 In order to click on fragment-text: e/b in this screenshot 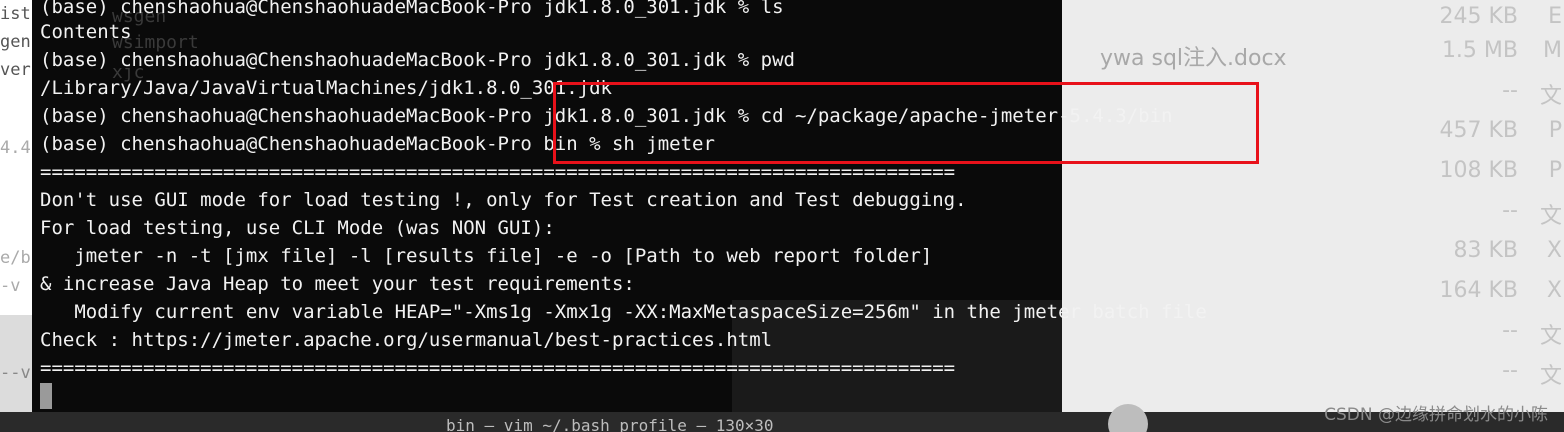, I will do `click(15, 258)`.